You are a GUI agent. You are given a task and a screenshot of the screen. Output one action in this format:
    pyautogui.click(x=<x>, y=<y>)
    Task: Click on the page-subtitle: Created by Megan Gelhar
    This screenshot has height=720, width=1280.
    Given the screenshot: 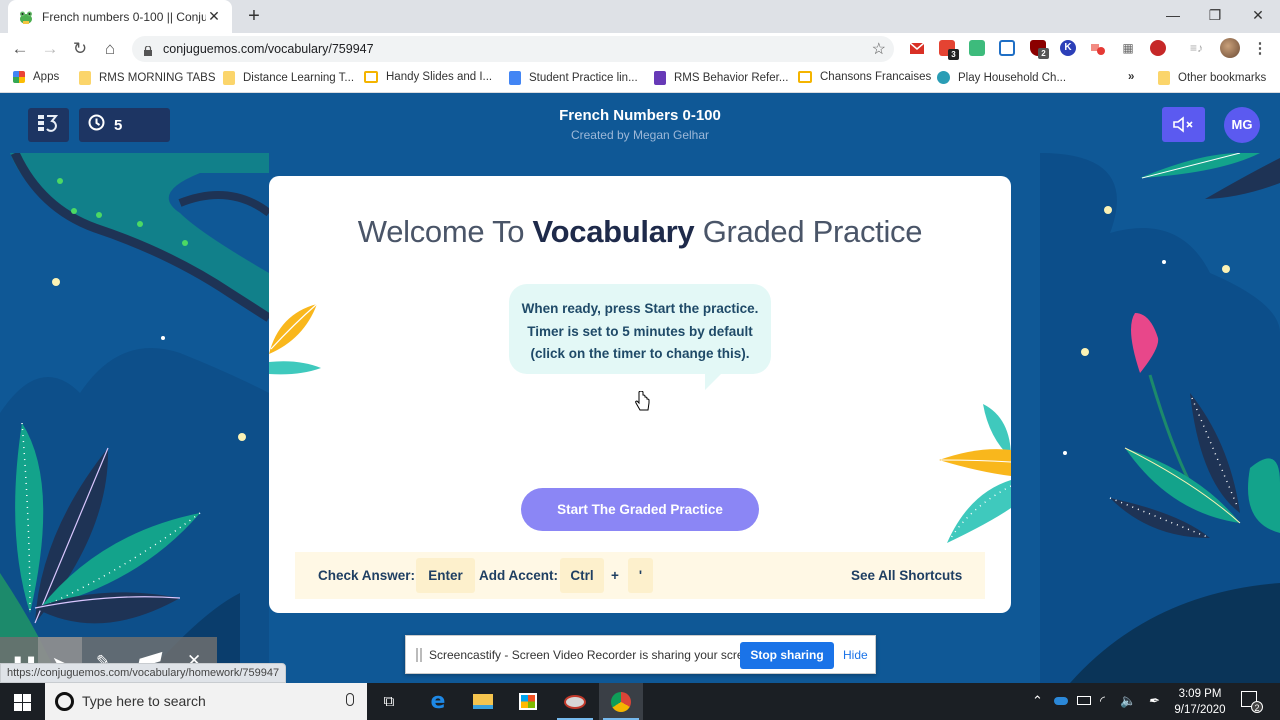 What is the action you would take?
    pyautogui.click(x=640, y=135)
    